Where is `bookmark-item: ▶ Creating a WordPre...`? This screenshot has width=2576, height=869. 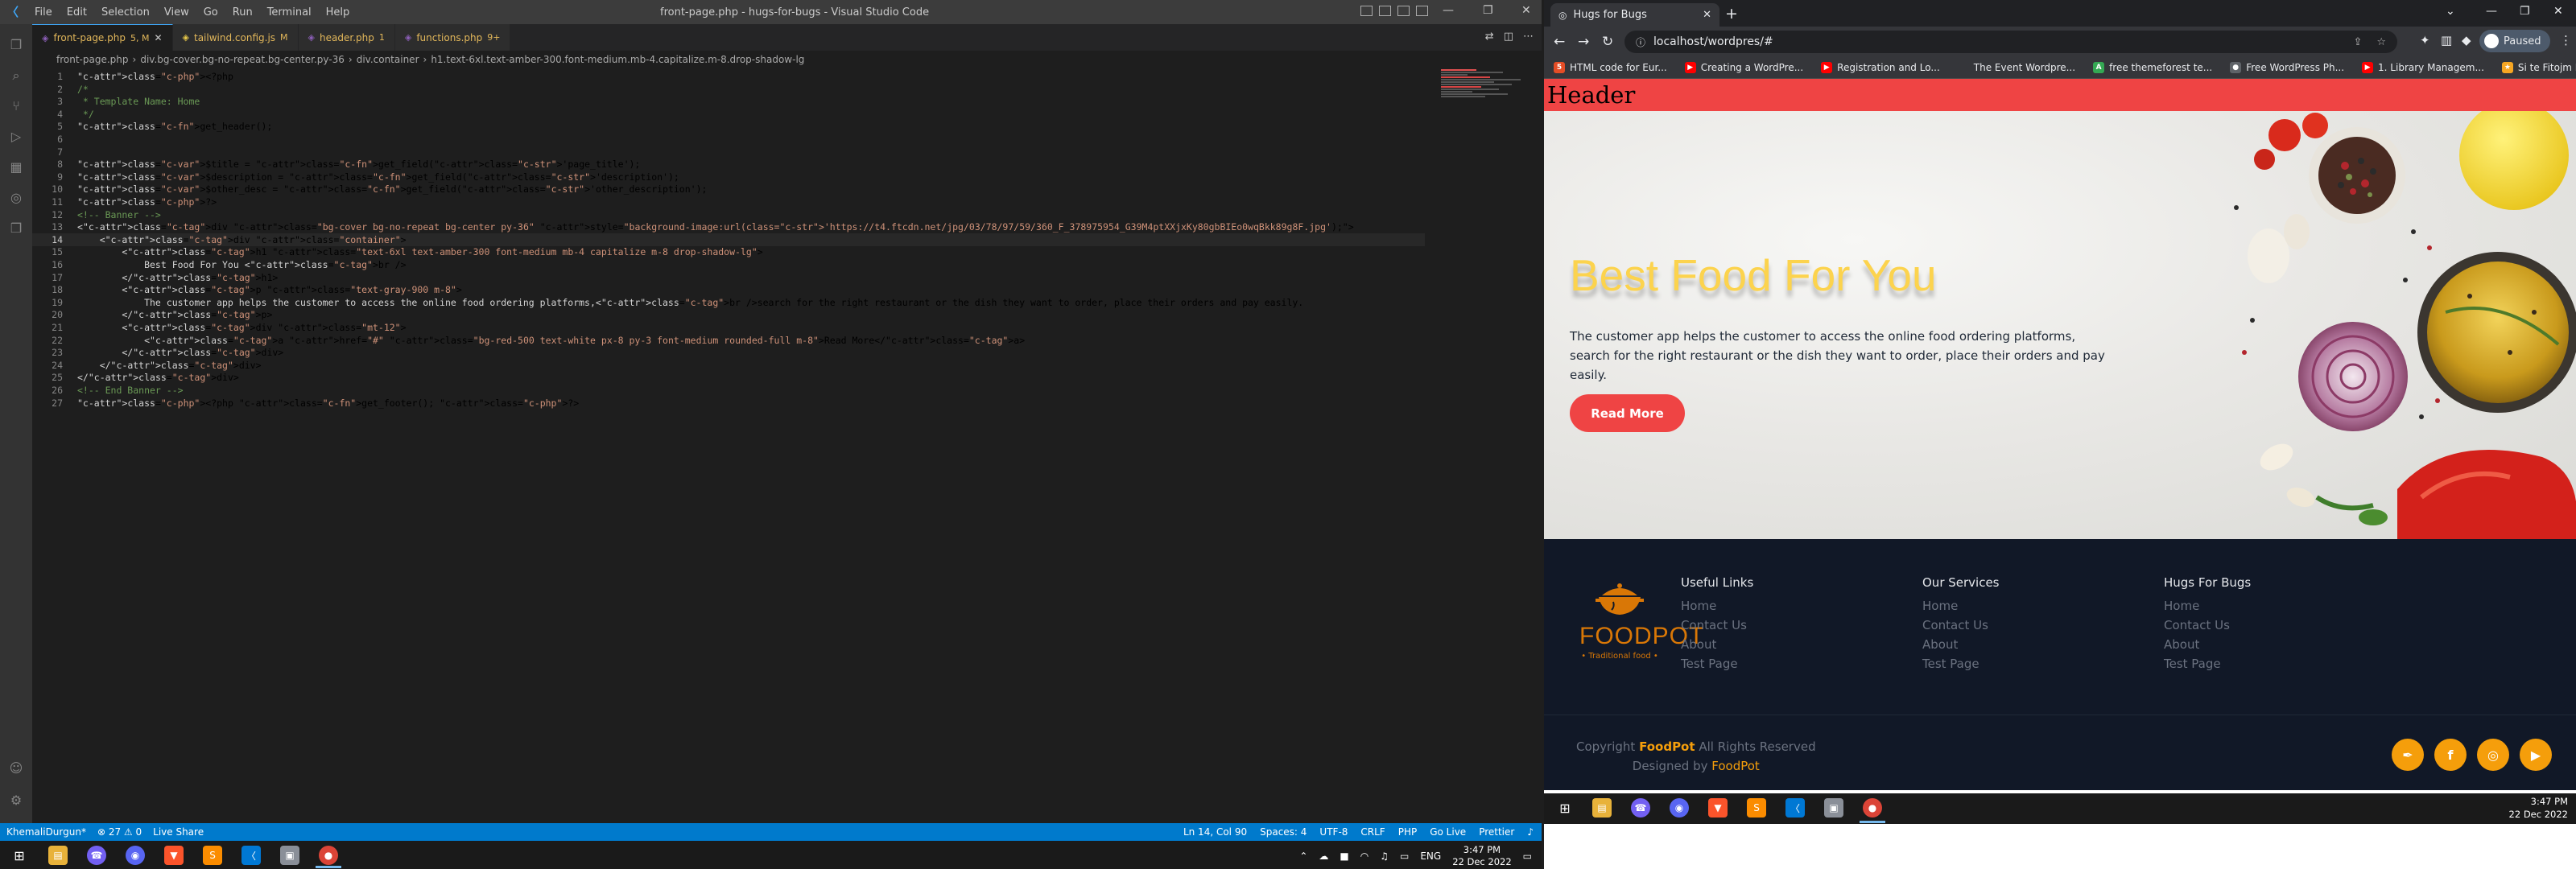 bookmark-item: ▶ Creating a WordPre... is located at coordinates (1743, 67).